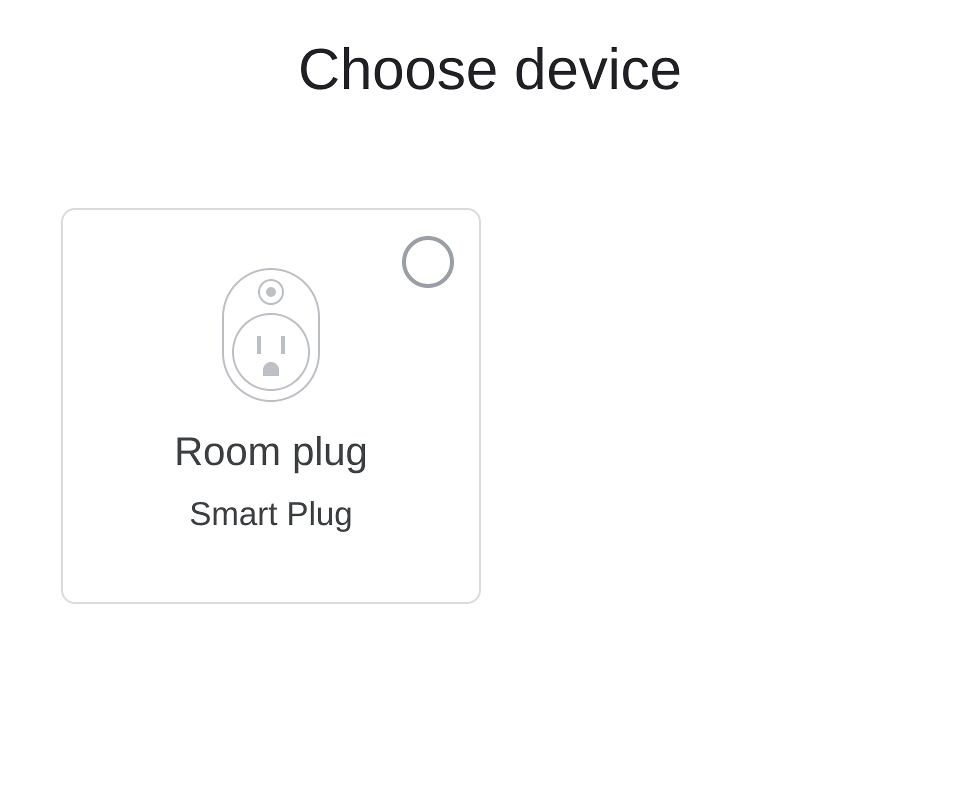  Describe the element at coordinates (490, 70) in the screenshot. I see `page-title: Choose device` at that location.